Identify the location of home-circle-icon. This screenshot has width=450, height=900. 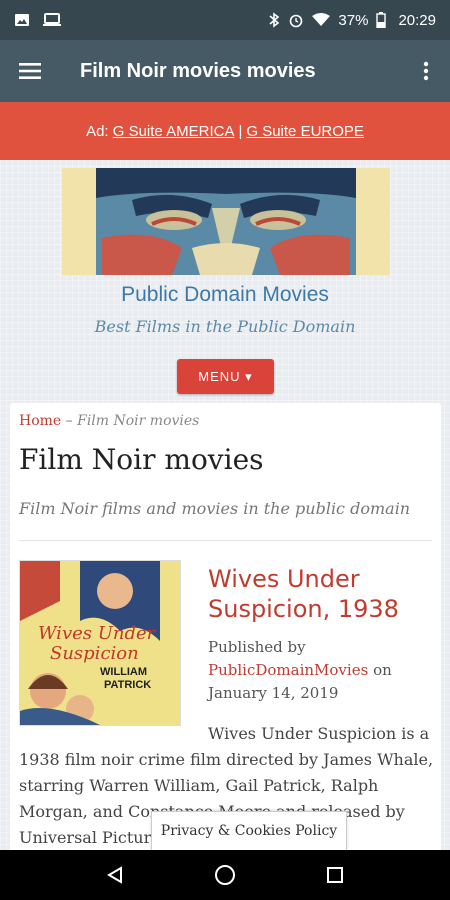
(225, 875).